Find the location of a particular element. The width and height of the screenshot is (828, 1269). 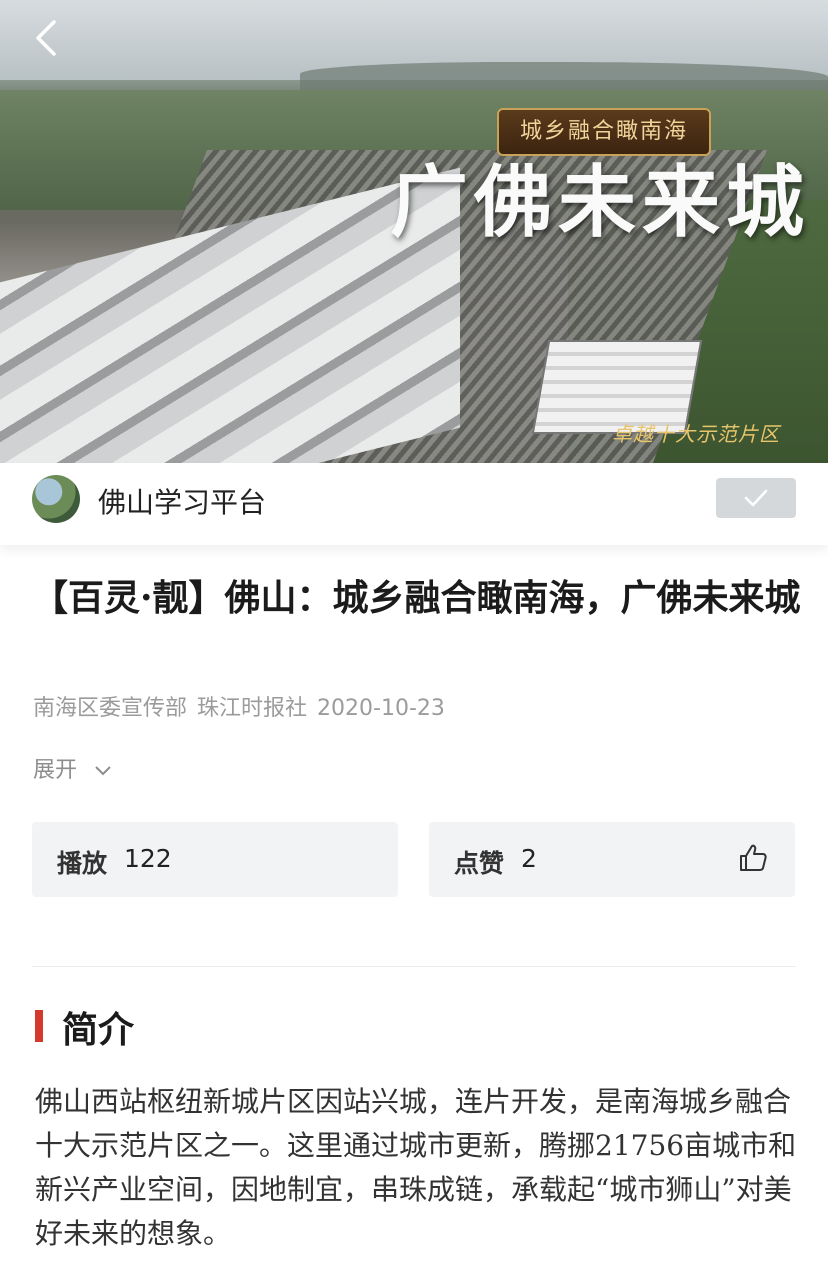

article-meta: 南海区委宣传部 珠江时报社 2020-10-23 is located at coordinates (244, 706).